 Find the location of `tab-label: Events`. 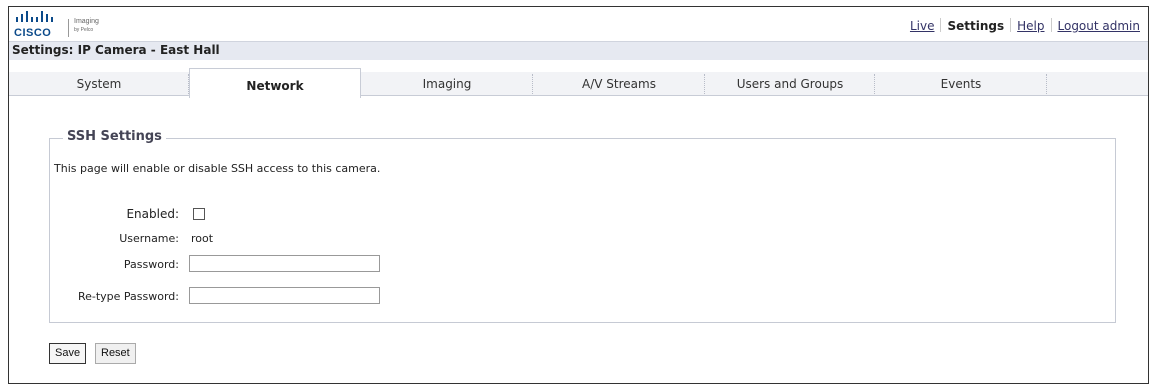

tab-label: Events is located at coordinates (961, 84).